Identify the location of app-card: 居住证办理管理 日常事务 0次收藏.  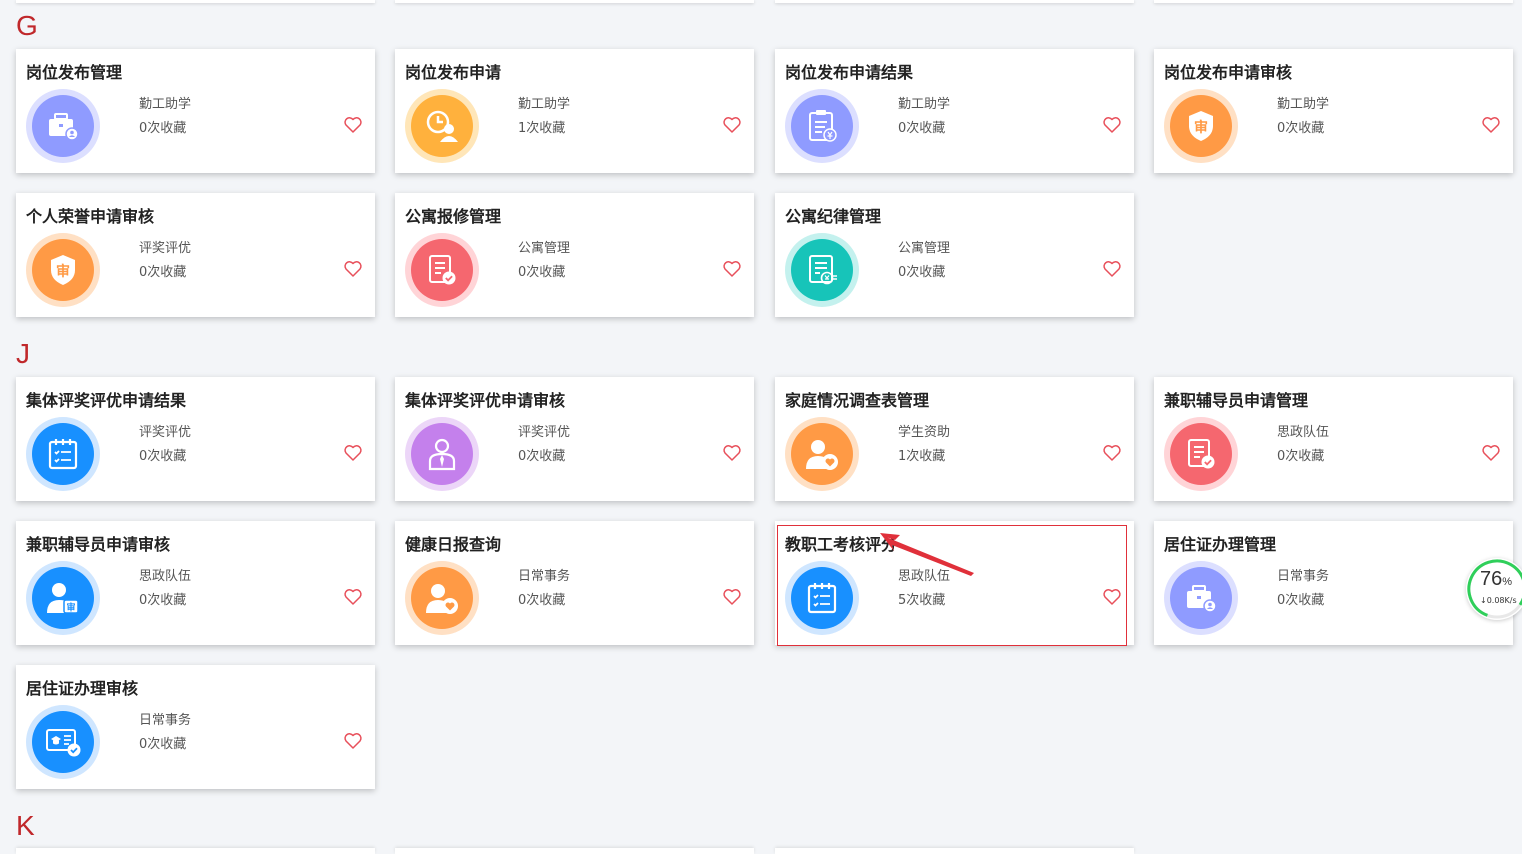
(1333, 583).